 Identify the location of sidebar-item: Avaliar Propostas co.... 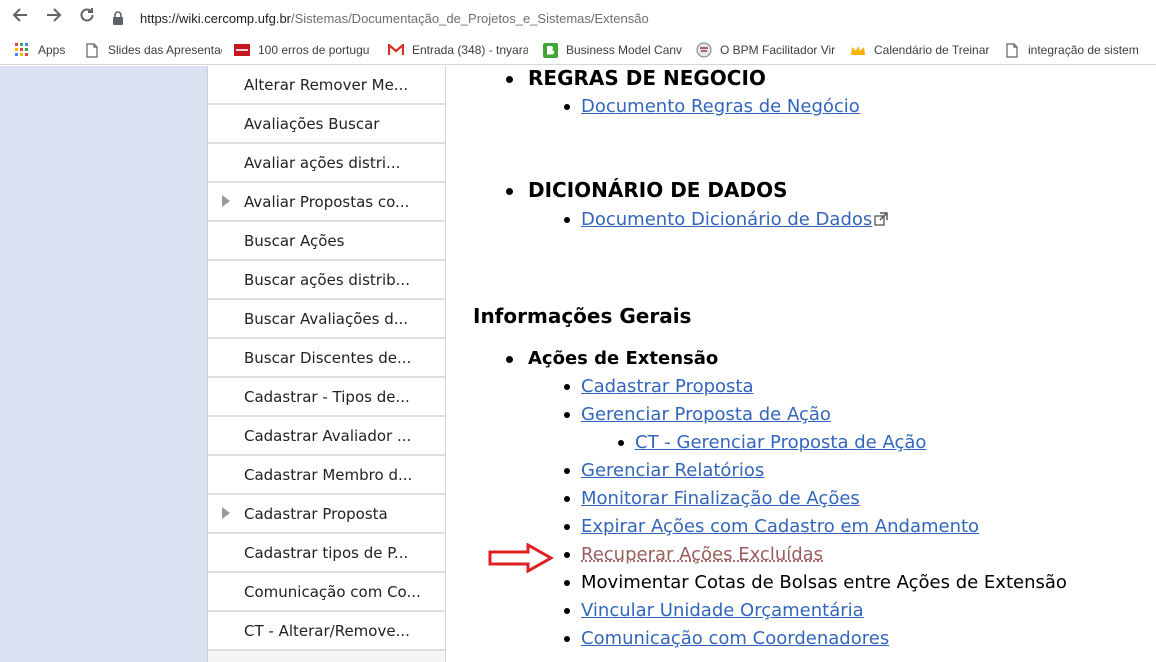
(326, 202).